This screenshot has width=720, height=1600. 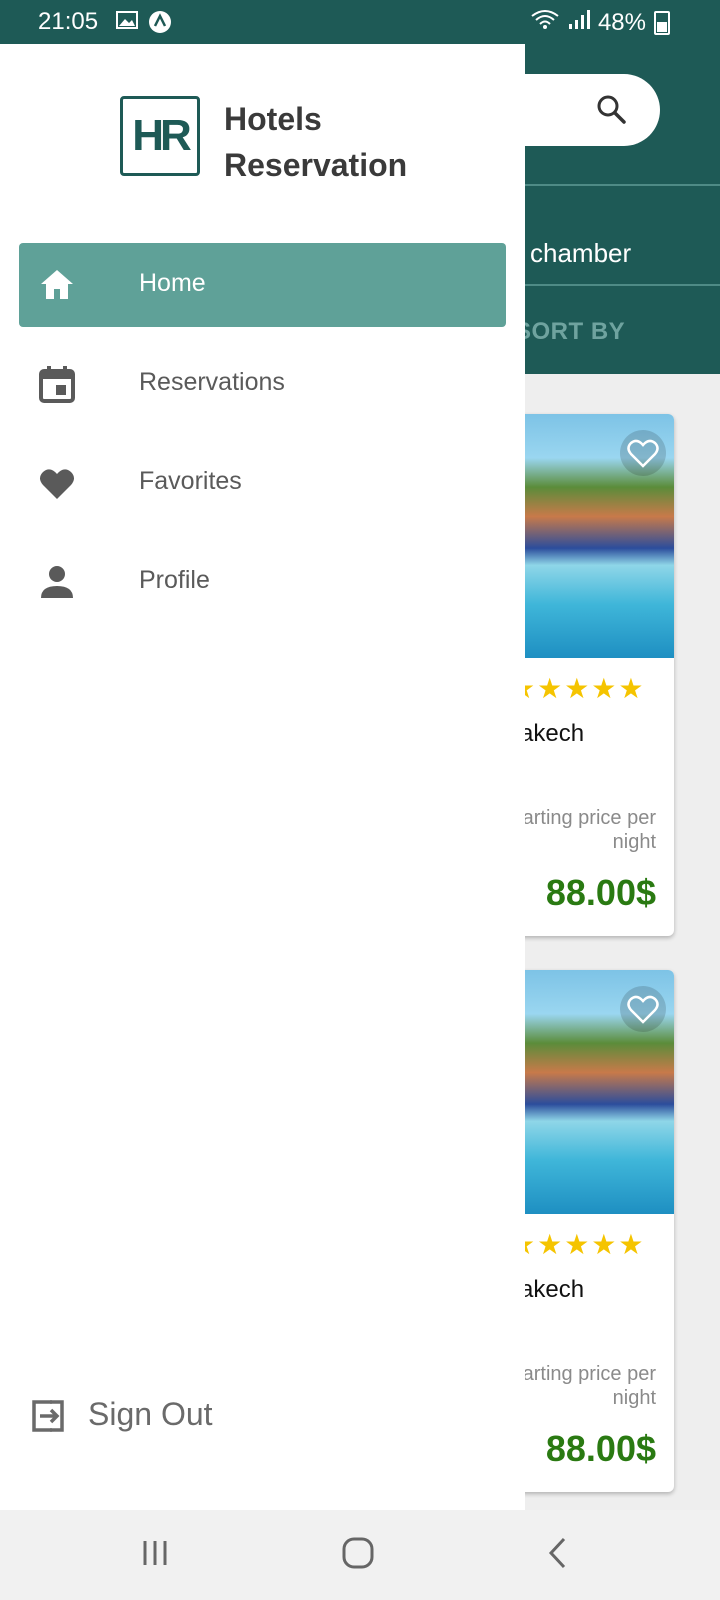 What do you see at coordinates (262, 285) in the screenshot?
I see `nav-item-home: Home` at bounding box center [262, 285].